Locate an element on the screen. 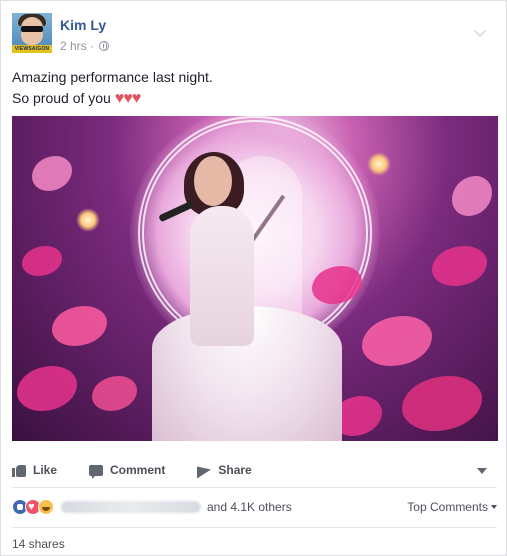 This screenshot has width=507, height=556. post-actions: Like Comment Share is located at coordinates (254, 470).